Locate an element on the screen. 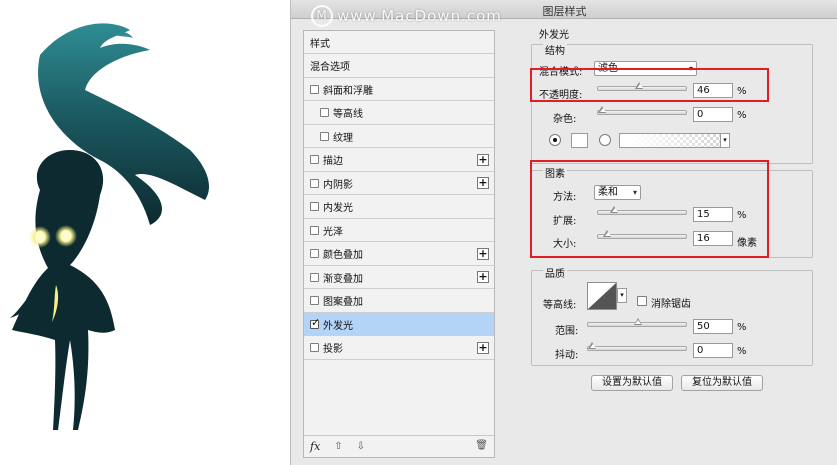  noise-unit: % is located at coordinates (742, 115).